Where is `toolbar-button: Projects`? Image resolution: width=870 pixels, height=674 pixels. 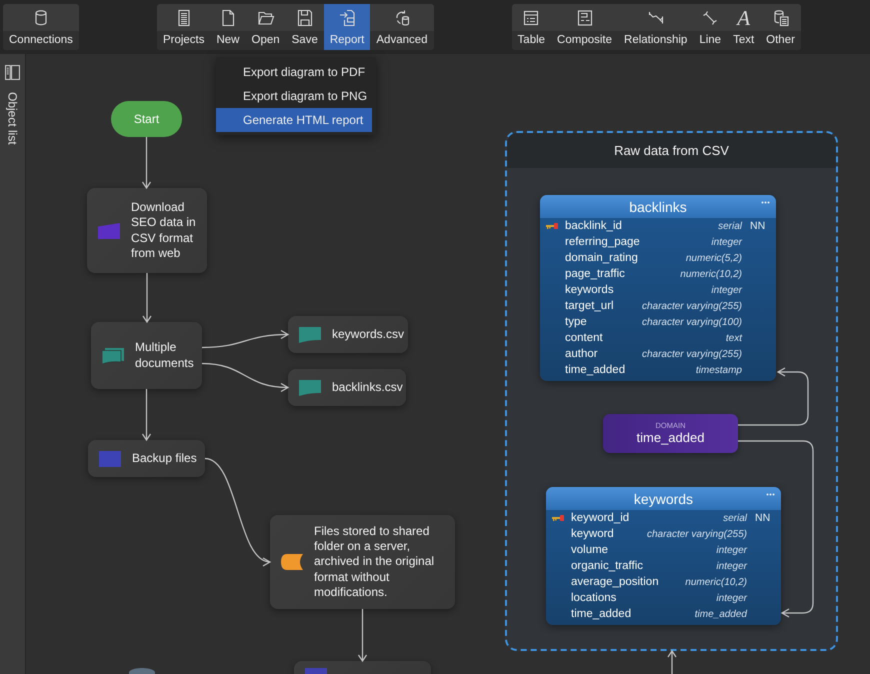 toolbar-button: Projects is located at coordinates (183, 27).